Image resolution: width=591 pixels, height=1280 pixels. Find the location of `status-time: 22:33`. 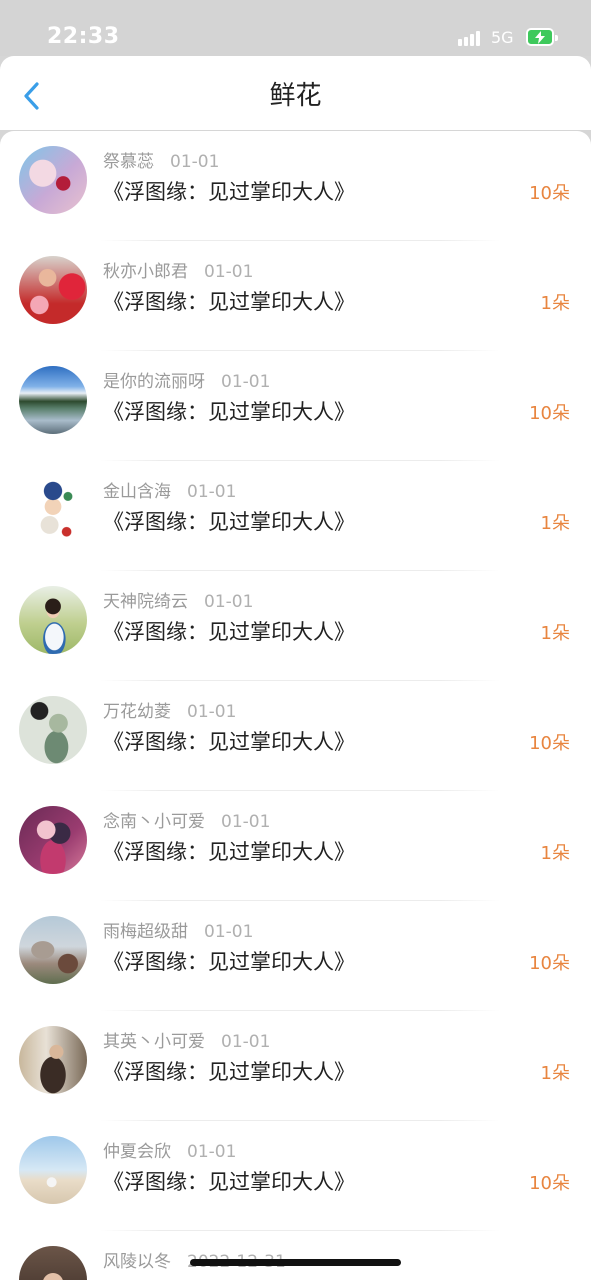

status-time: 22:33 is located at coordinates (83, 36).